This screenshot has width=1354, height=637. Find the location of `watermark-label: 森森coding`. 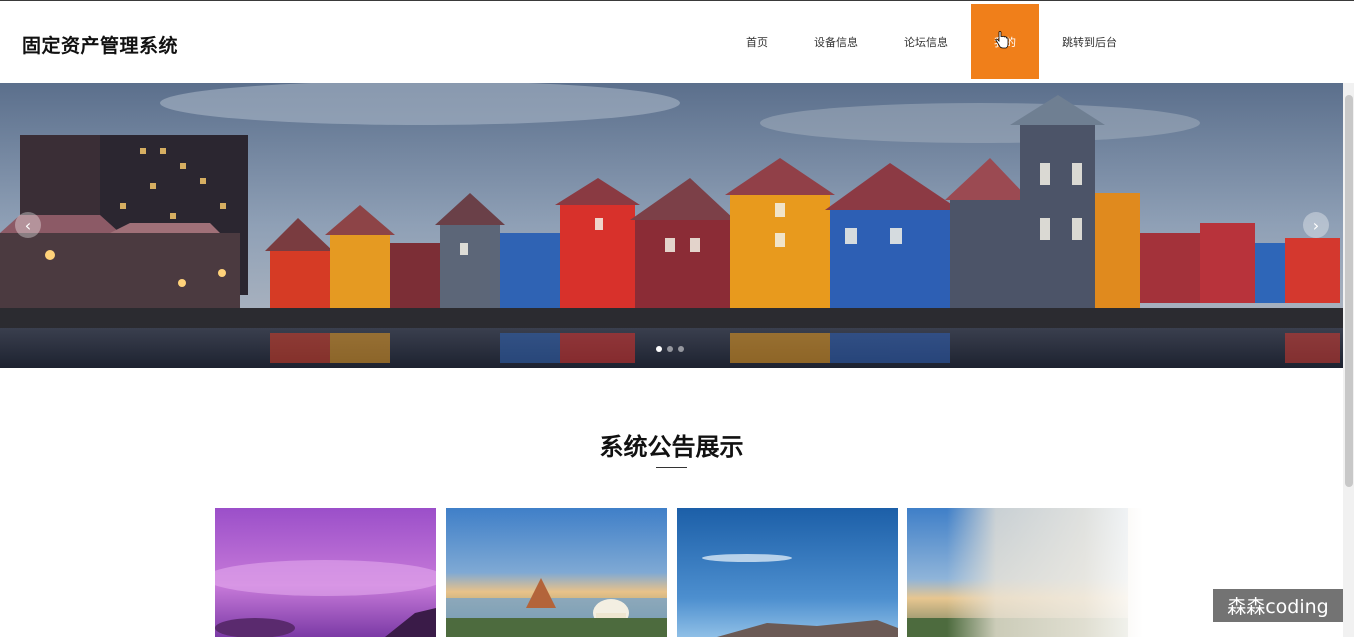

watermark-label: 森森coding is located at coordinates (1278, 605).